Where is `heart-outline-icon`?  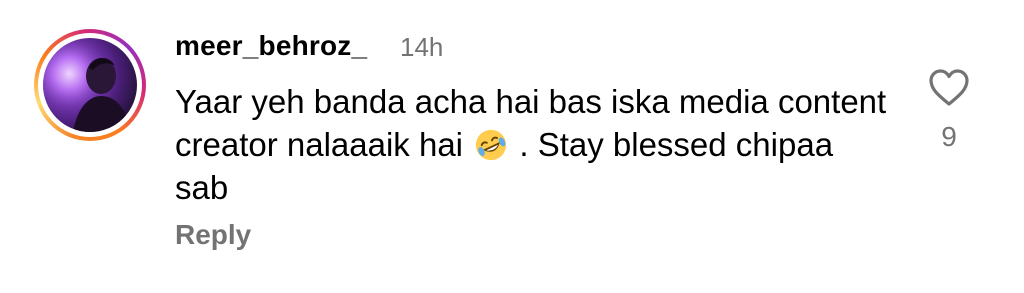
heart-outline-icon is located at coordinates (949, 87).